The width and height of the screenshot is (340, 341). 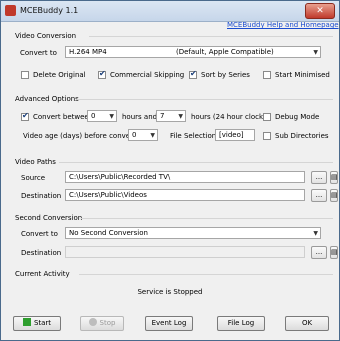 I want to click on file-log-button: File Log, so click(x=241, y=323).